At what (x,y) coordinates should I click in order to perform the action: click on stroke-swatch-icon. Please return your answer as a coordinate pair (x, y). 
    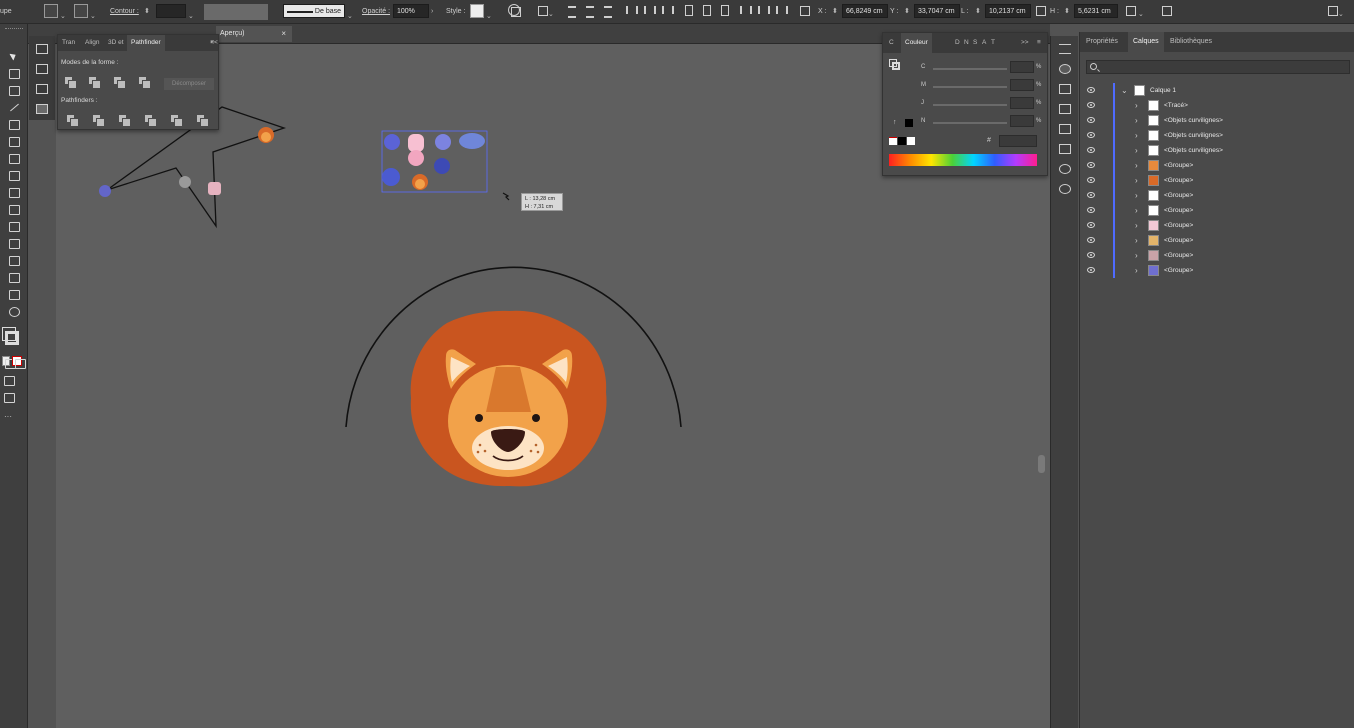
    Looking at the image, I should click on (896, 66).